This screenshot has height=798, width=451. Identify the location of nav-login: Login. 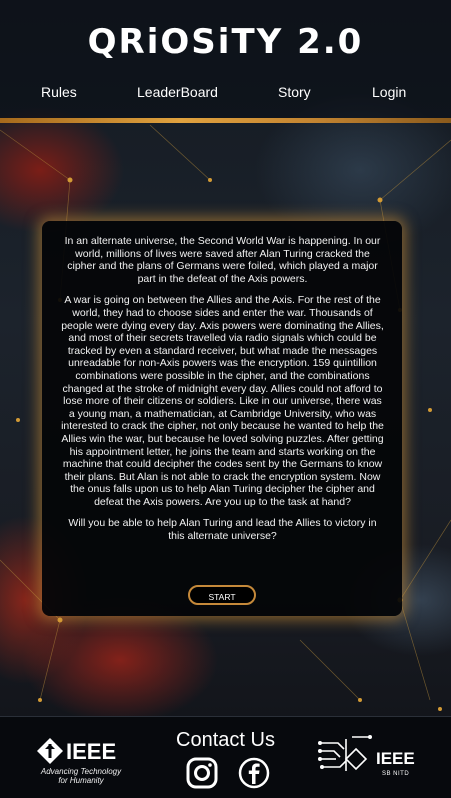
(389, 92).